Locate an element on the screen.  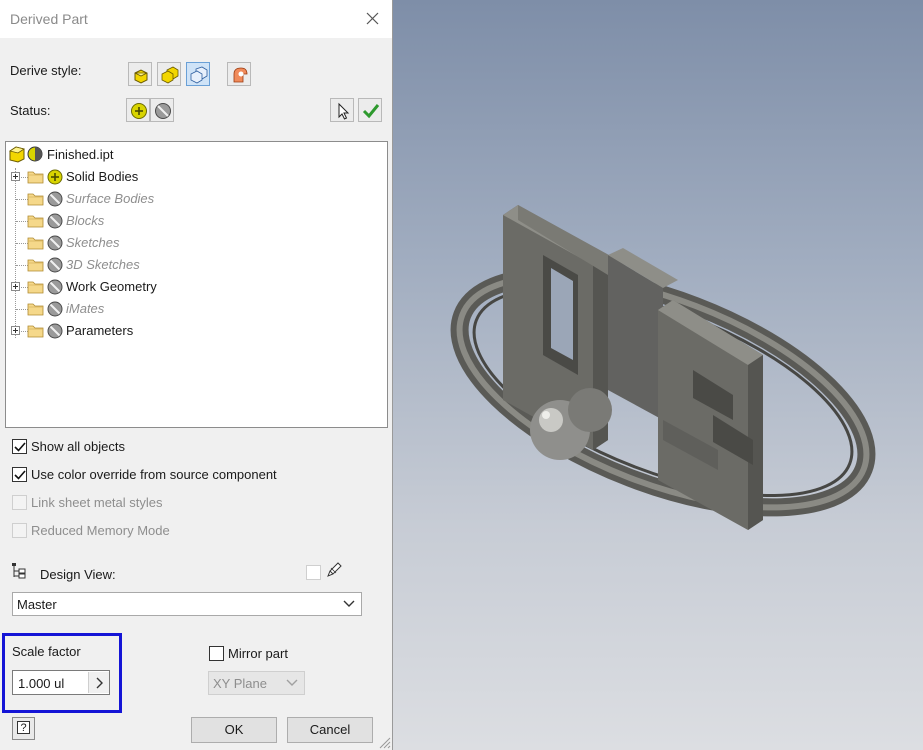
composite-icon is located at coordinates (240, 75).